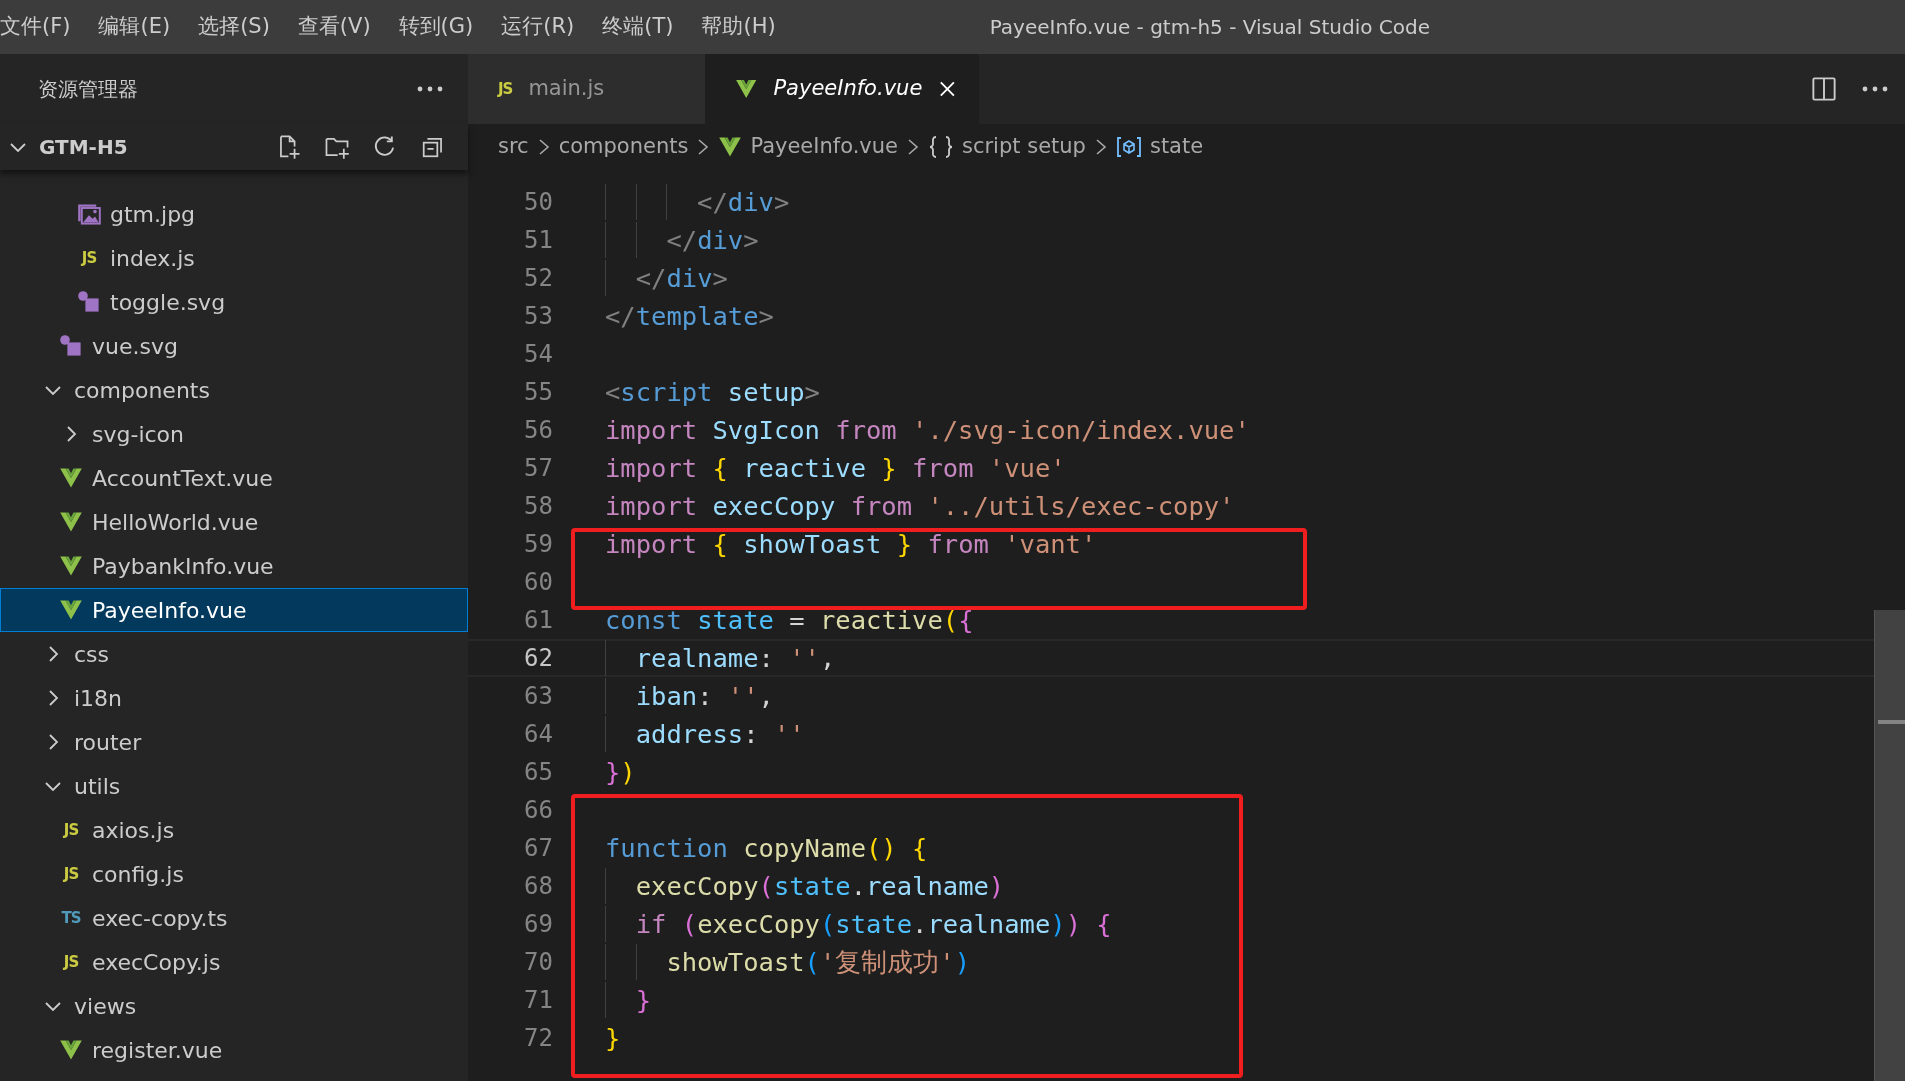  Describe the element at coordinates (234, 302) in the screenshot. I see `file-item: toggle.svg` at that location.